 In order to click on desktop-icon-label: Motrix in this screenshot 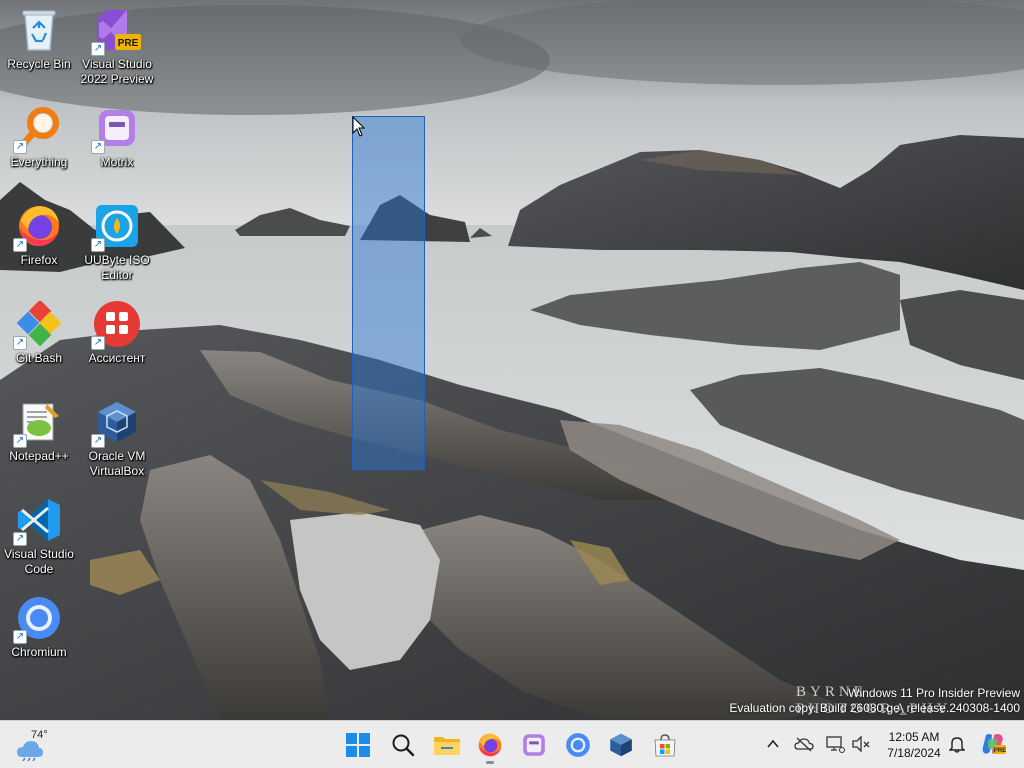, I will do `click(117, 162)`.